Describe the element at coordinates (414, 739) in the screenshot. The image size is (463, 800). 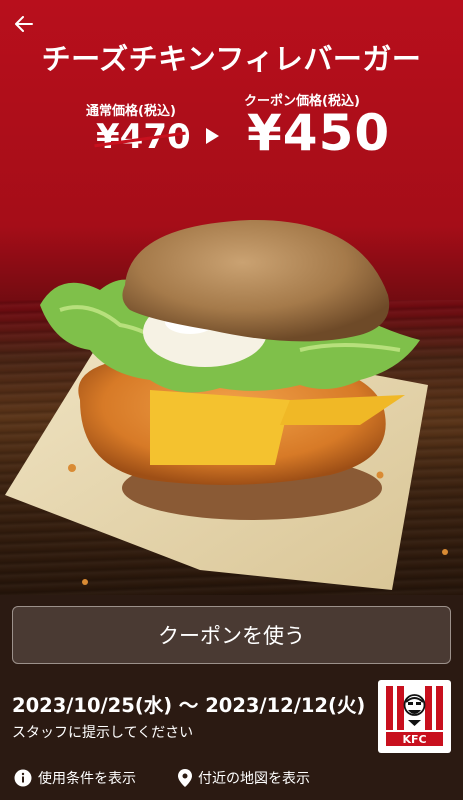
I see `svg-text: KFC` at that location.